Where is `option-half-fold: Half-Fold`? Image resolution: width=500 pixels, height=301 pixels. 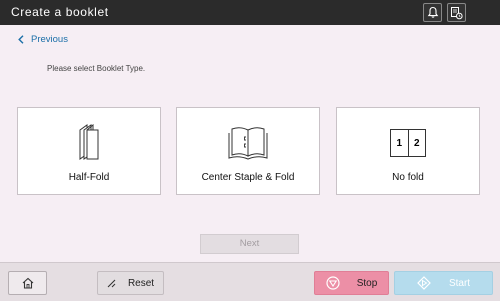
option-half-fold: Half-Fold is located at coordinates (89, 151).